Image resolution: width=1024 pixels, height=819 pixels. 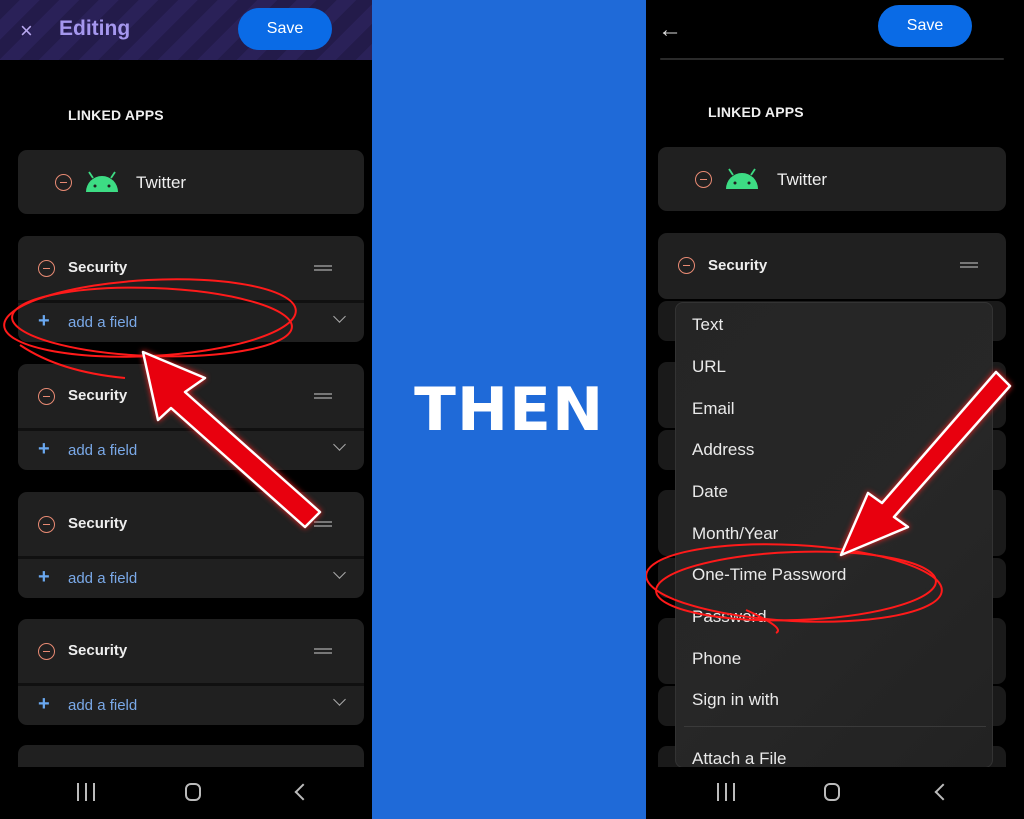 What do you see at coordinates (709, 367) in the screenshot?
I see `menu-item-url: URL` at bounding box center [709, 367].